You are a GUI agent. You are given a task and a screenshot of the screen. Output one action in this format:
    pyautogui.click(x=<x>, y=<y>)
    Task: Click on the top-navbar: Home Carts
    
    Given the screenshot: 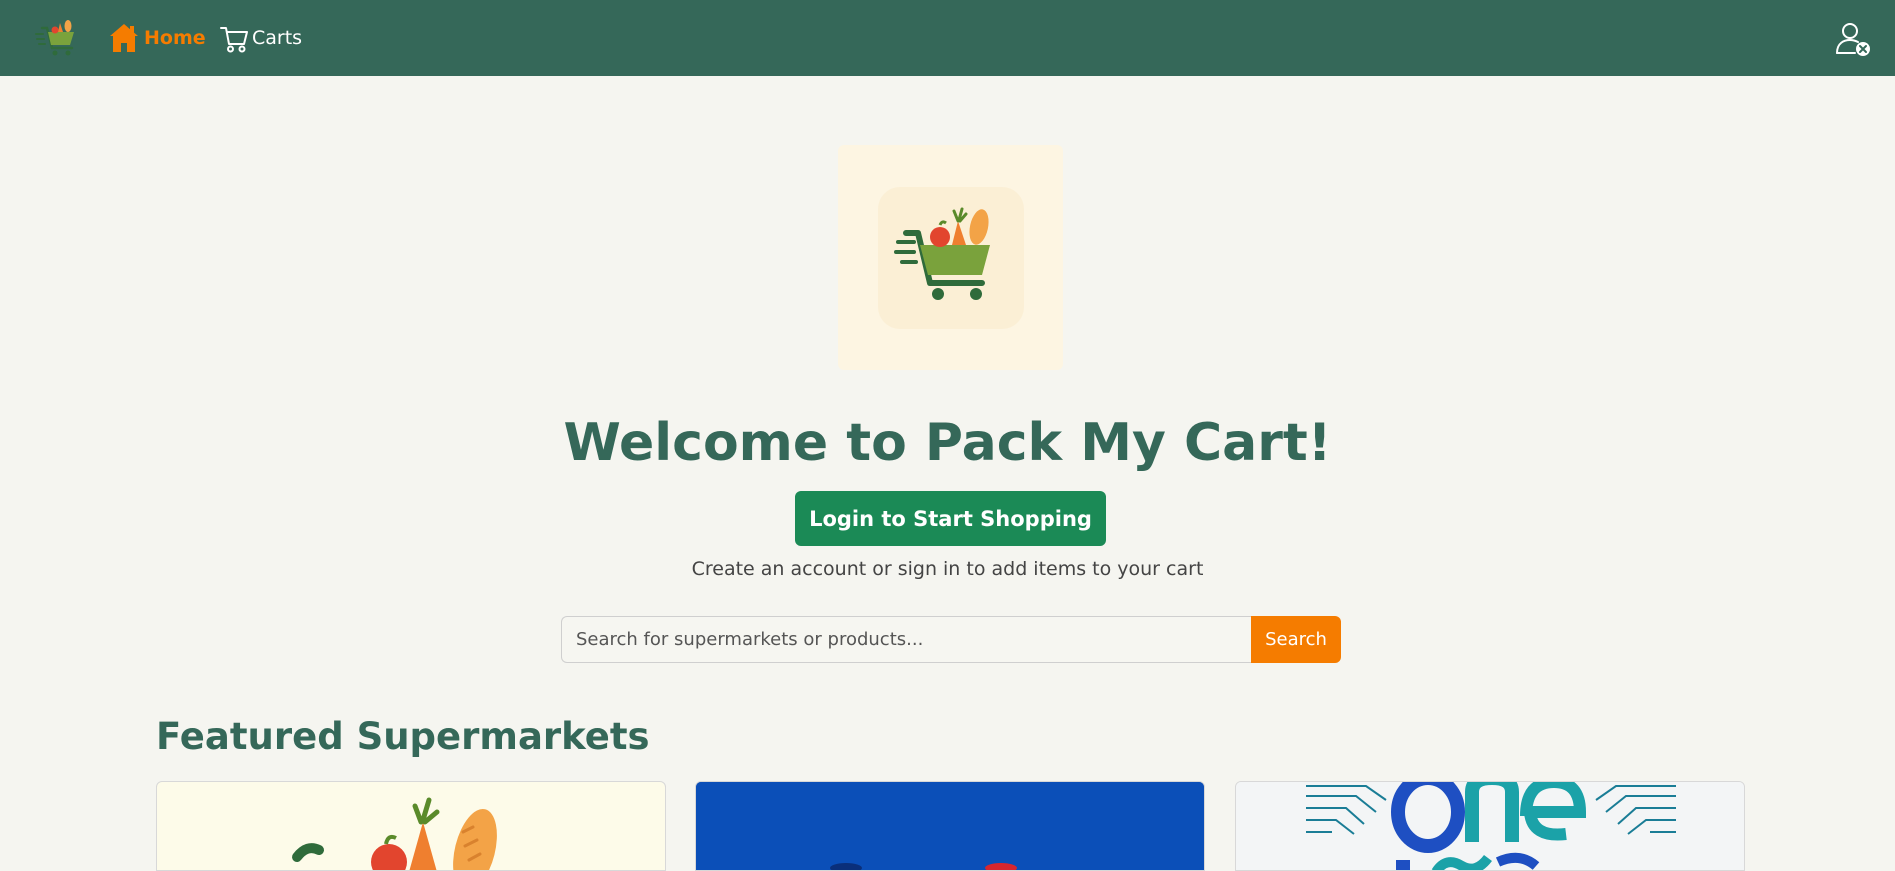 What is the action you would take?
    pyautogui.click(x=947, y=38)
    